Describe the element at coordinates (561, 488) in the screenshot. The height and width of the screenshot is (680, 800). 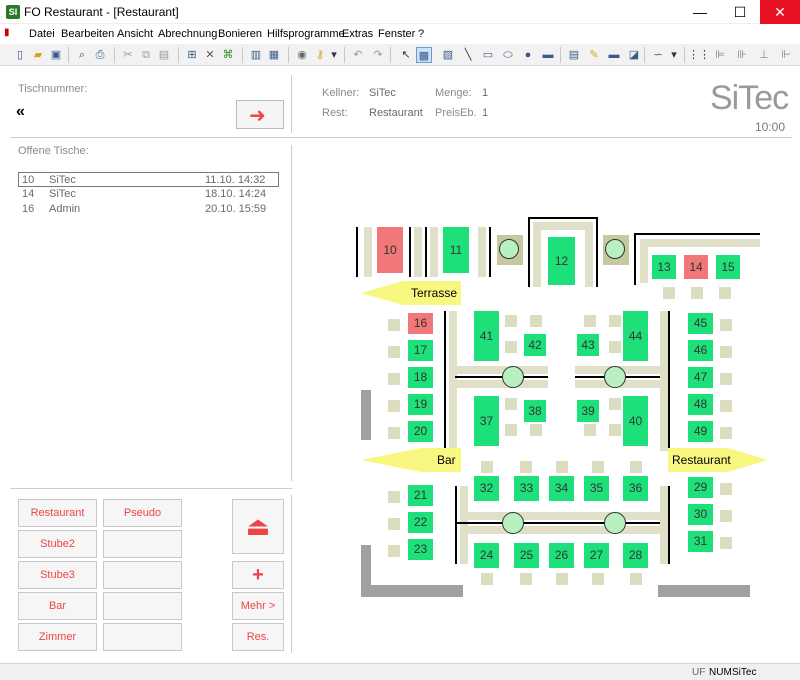
I see `table-34: 34` at that location.